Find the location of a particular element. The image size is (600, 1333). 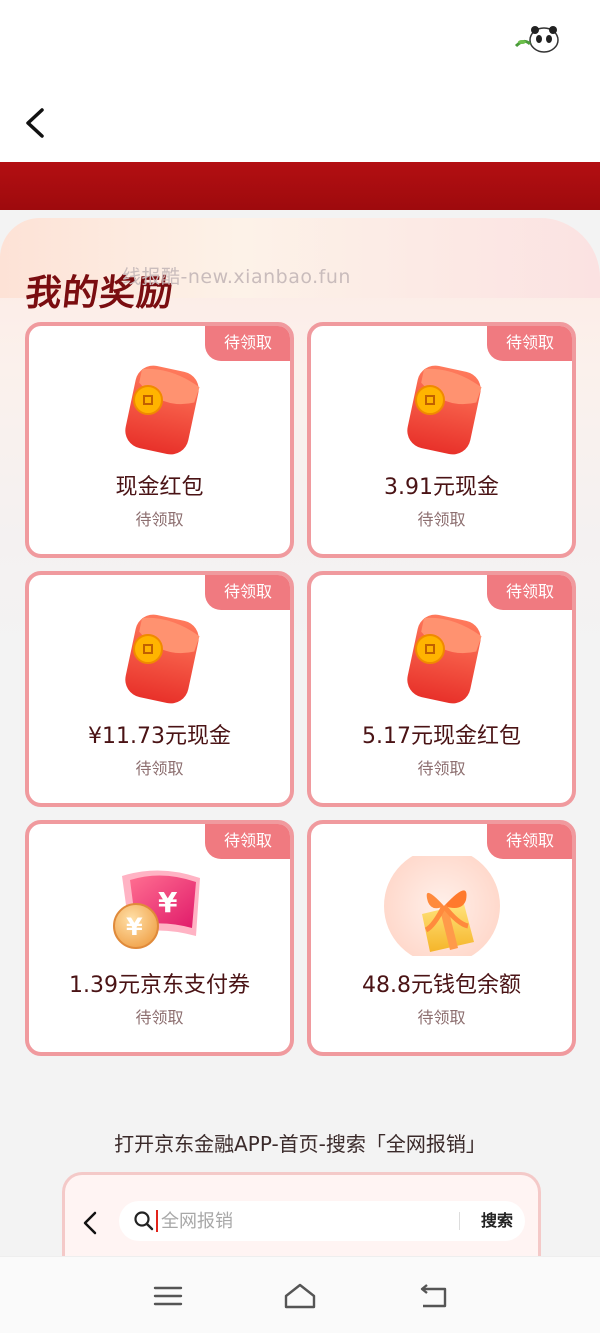

back-icon is located at coordinates (433, 1296).